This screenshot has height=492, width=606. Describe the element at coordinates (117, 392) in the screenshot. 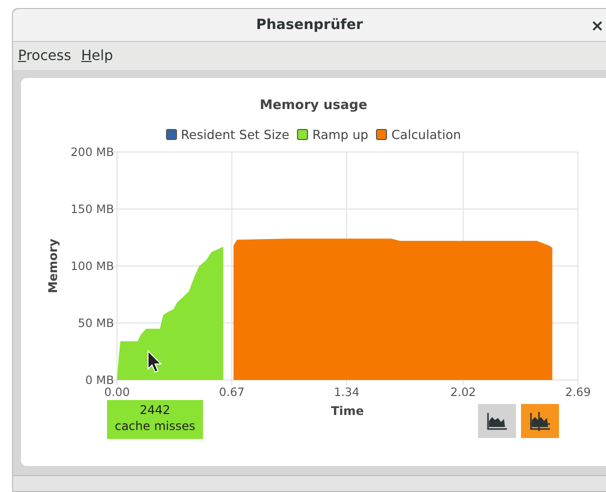

I see `x-tick-label: 0.00` at that location.